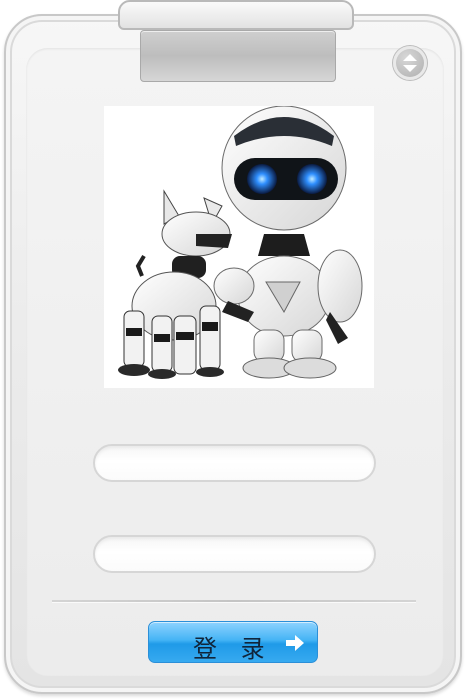  I want to click on up-down-arrows-icon, so click(410, 63).